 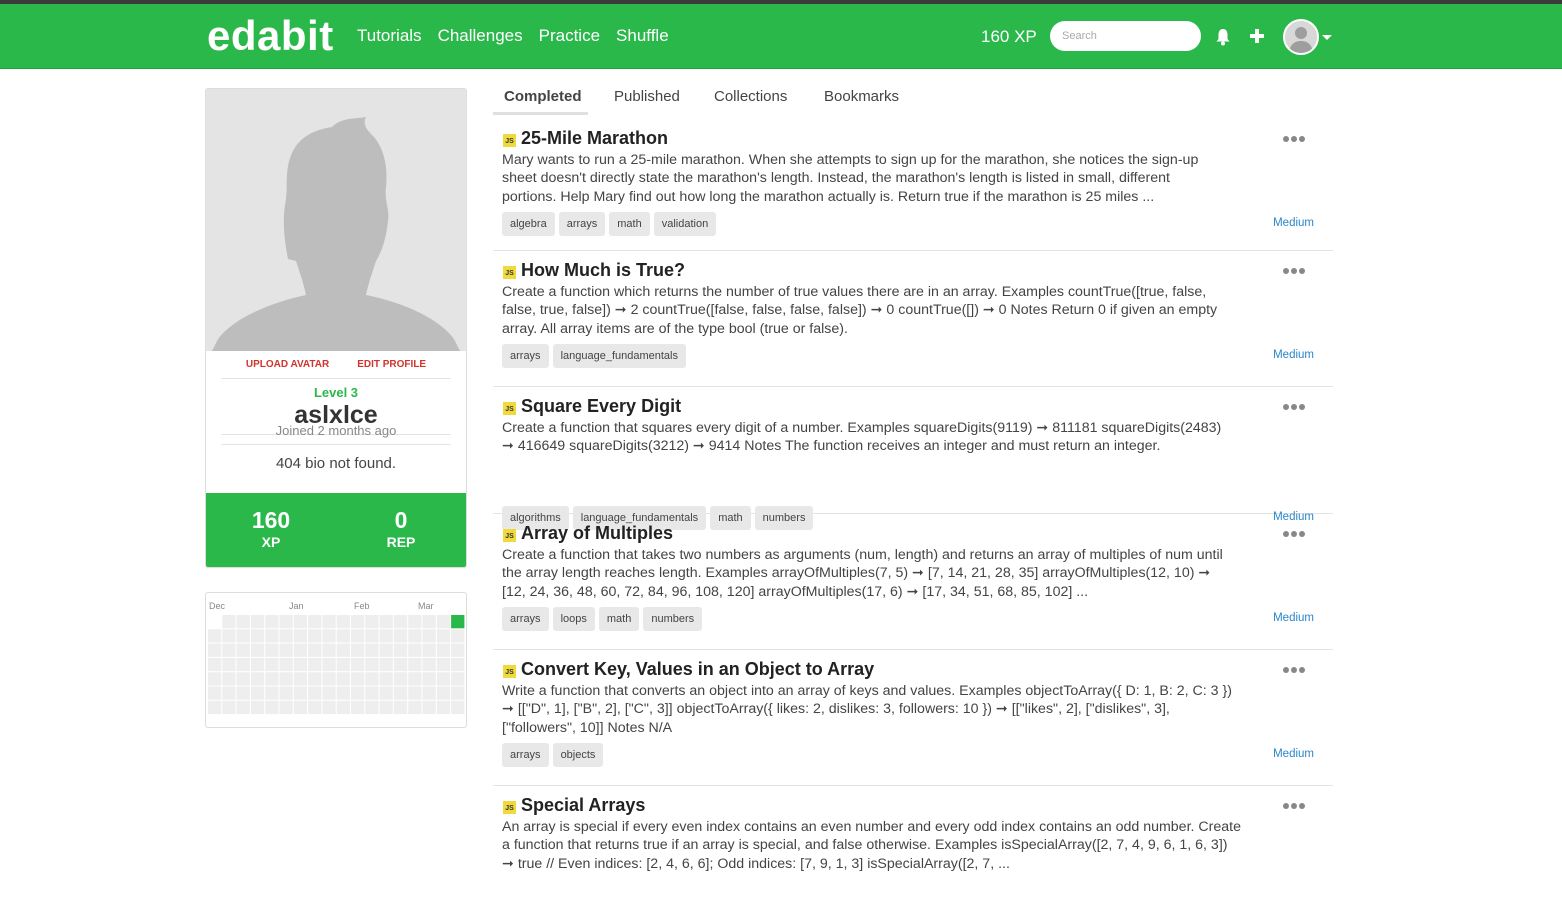 I want to click on profile-silhouette-icon, so click(x=336, y=220).